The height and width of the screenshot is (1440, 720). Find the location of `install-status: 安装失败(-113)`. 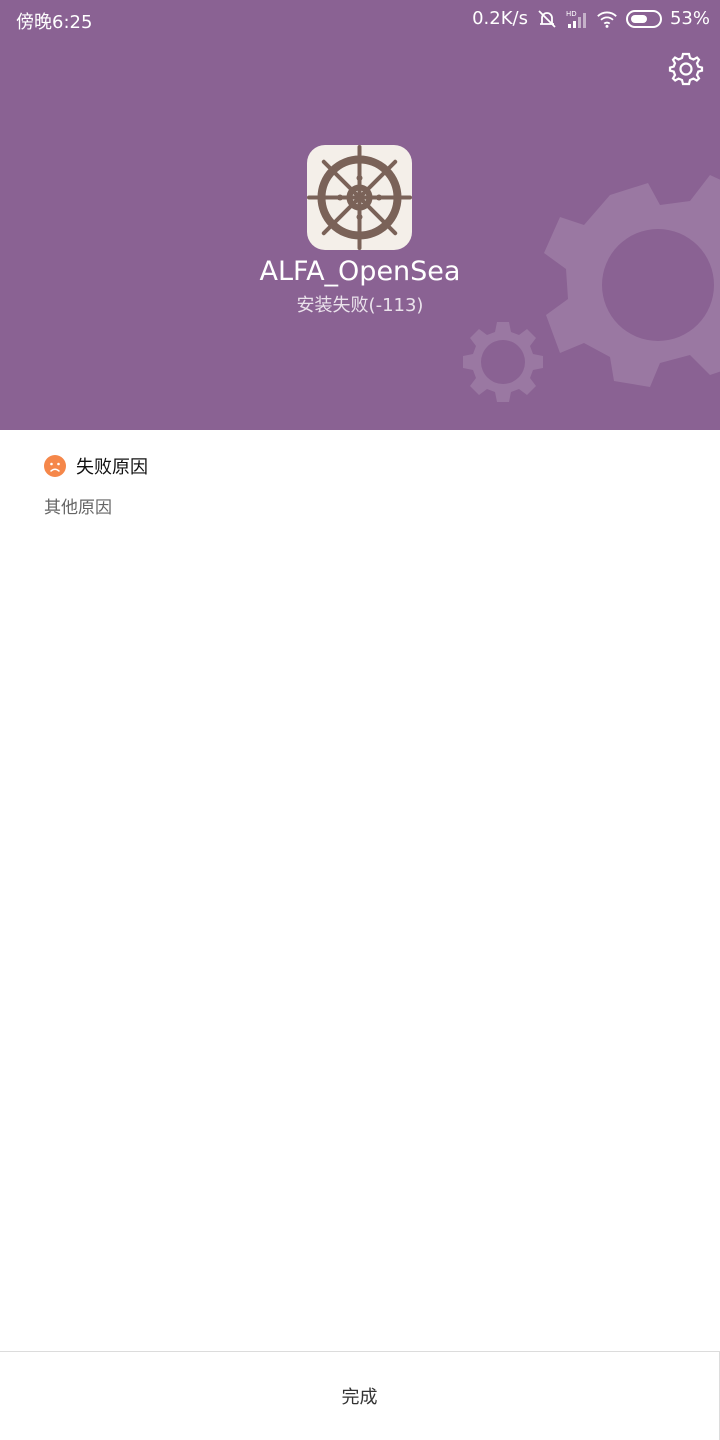

install-status: 安装失败(-113) is located at coordinates (360, 305).